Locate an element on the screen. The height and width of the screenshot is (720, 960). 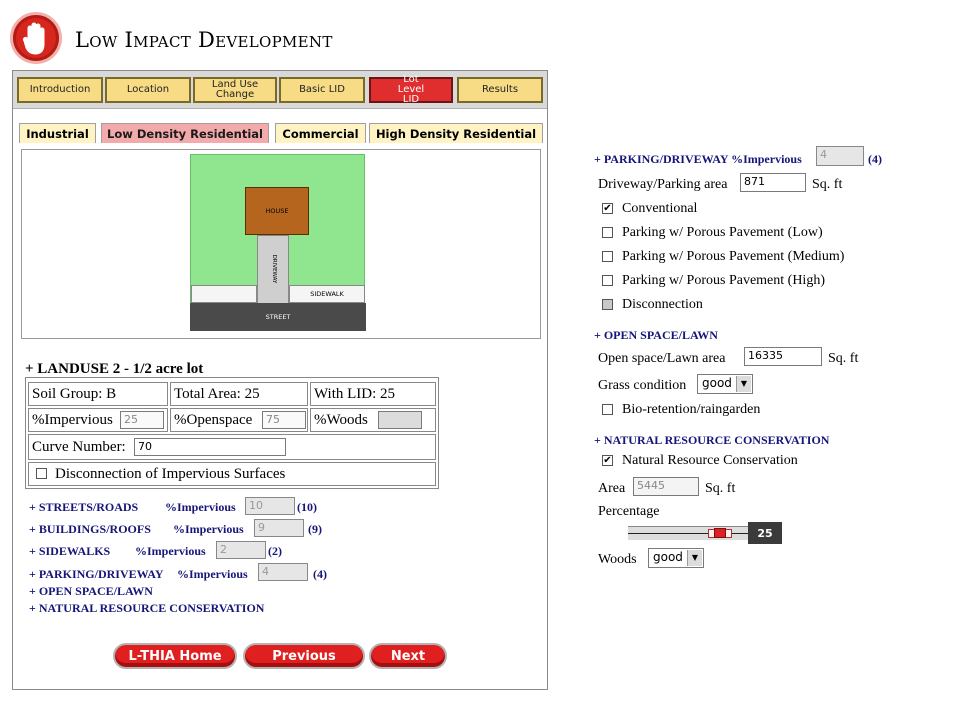
open-space-lawn-link: + OPEN SPACE/LAWN is located at coordinates (91, 591).